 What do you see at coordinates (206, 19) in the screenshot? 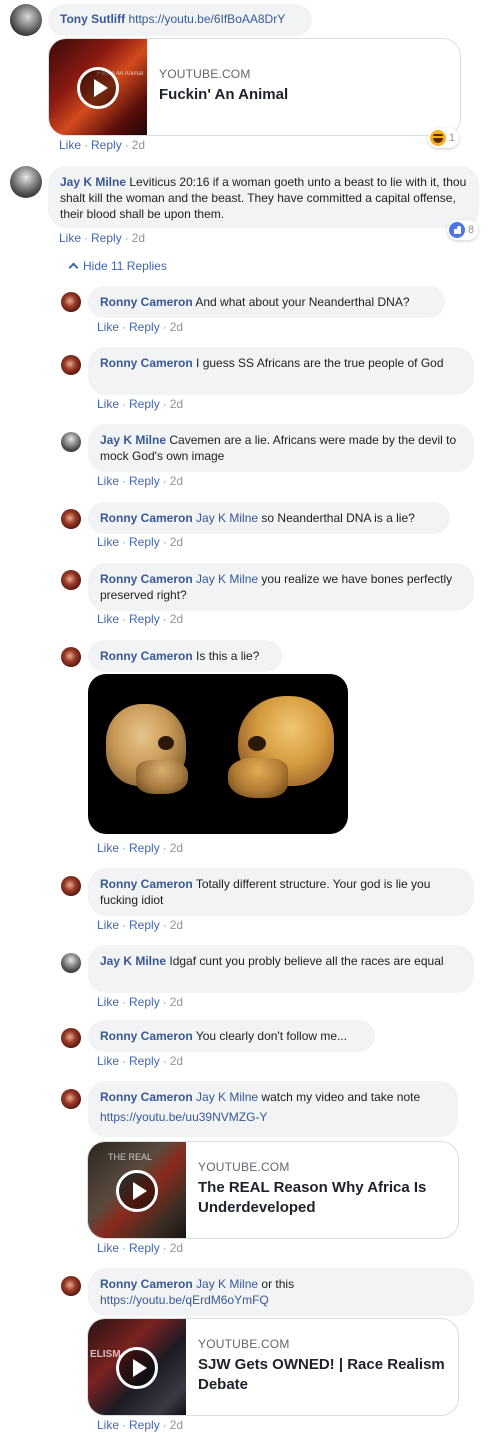
I see `comment-link: https://youtu.be/6IfBoAA8DrY` at bounding box center [206, 19].